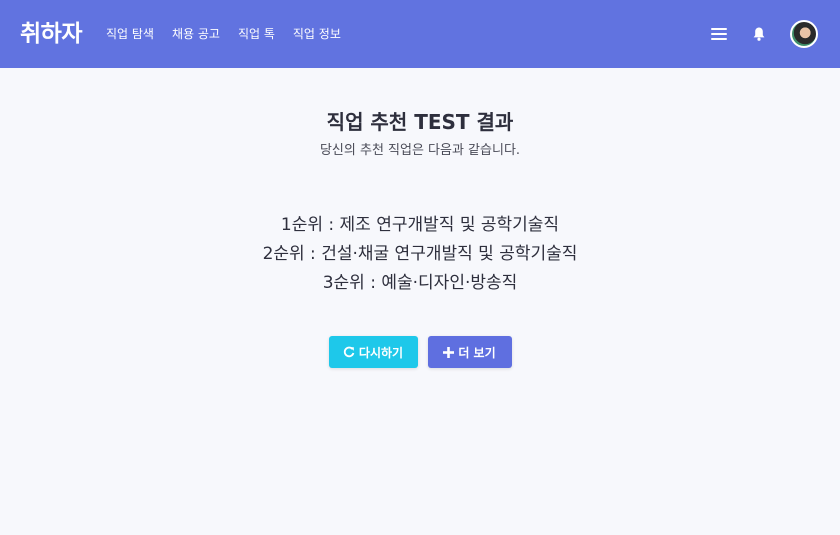  What do you see at coordinates (381, 352) in the screenshot?
I see `retry-button-label: 다시하기` at bounding box center [381, 352].